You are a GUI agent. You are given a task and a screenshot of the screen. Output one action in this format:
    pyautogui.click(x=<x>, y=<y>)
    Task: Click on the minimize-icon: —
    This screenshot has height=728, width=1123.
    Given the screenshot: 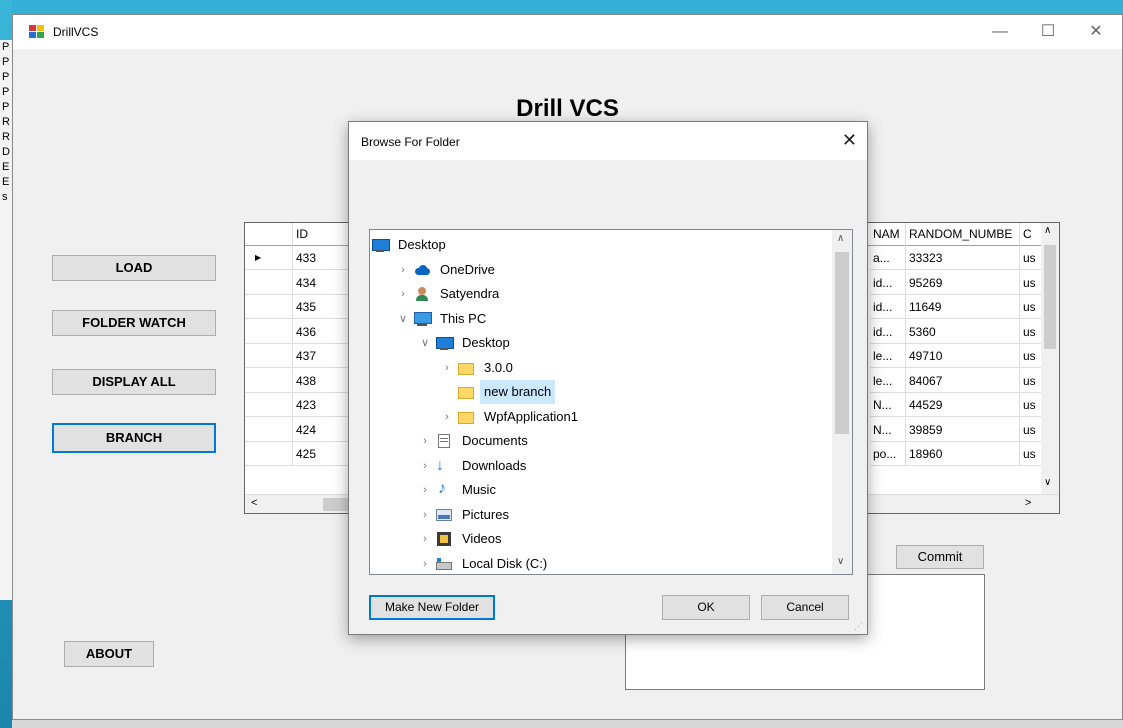 What is the action you would take?
    pyautogui.click(x=1000, y=32)
    